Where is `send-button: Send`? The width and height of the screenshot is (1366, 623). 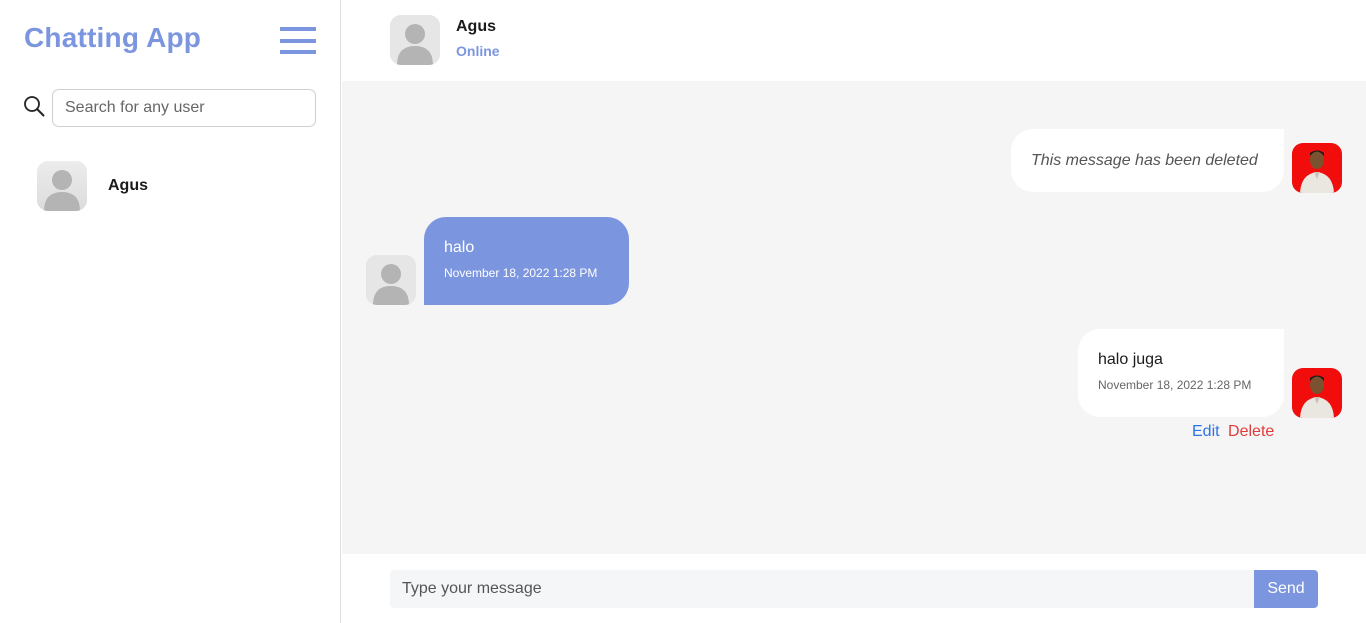
send-button: Send is located at coordinates (1286, 589).